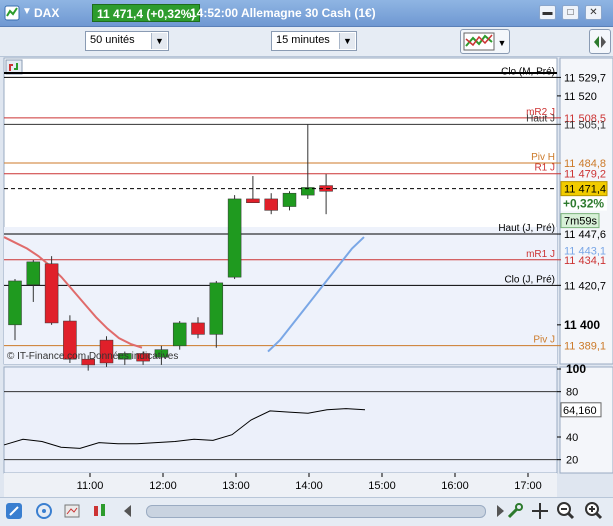  I want to click on level-price-label: 11 447,6, so click(585, 235).